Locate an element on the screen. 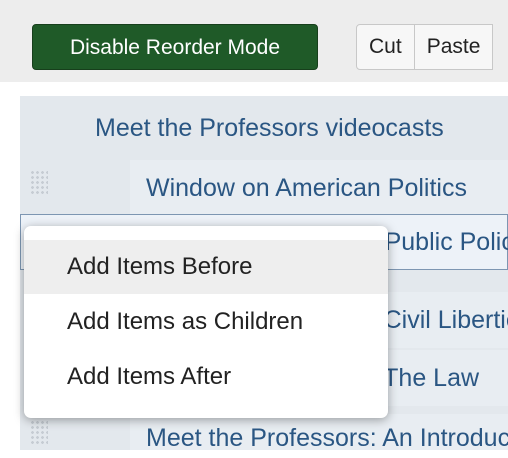 Image resolution: width=508 pixels, height=458 pixels. menu-item-add-items-as-children: Add Items as Children is located at coordinates (206, 322).